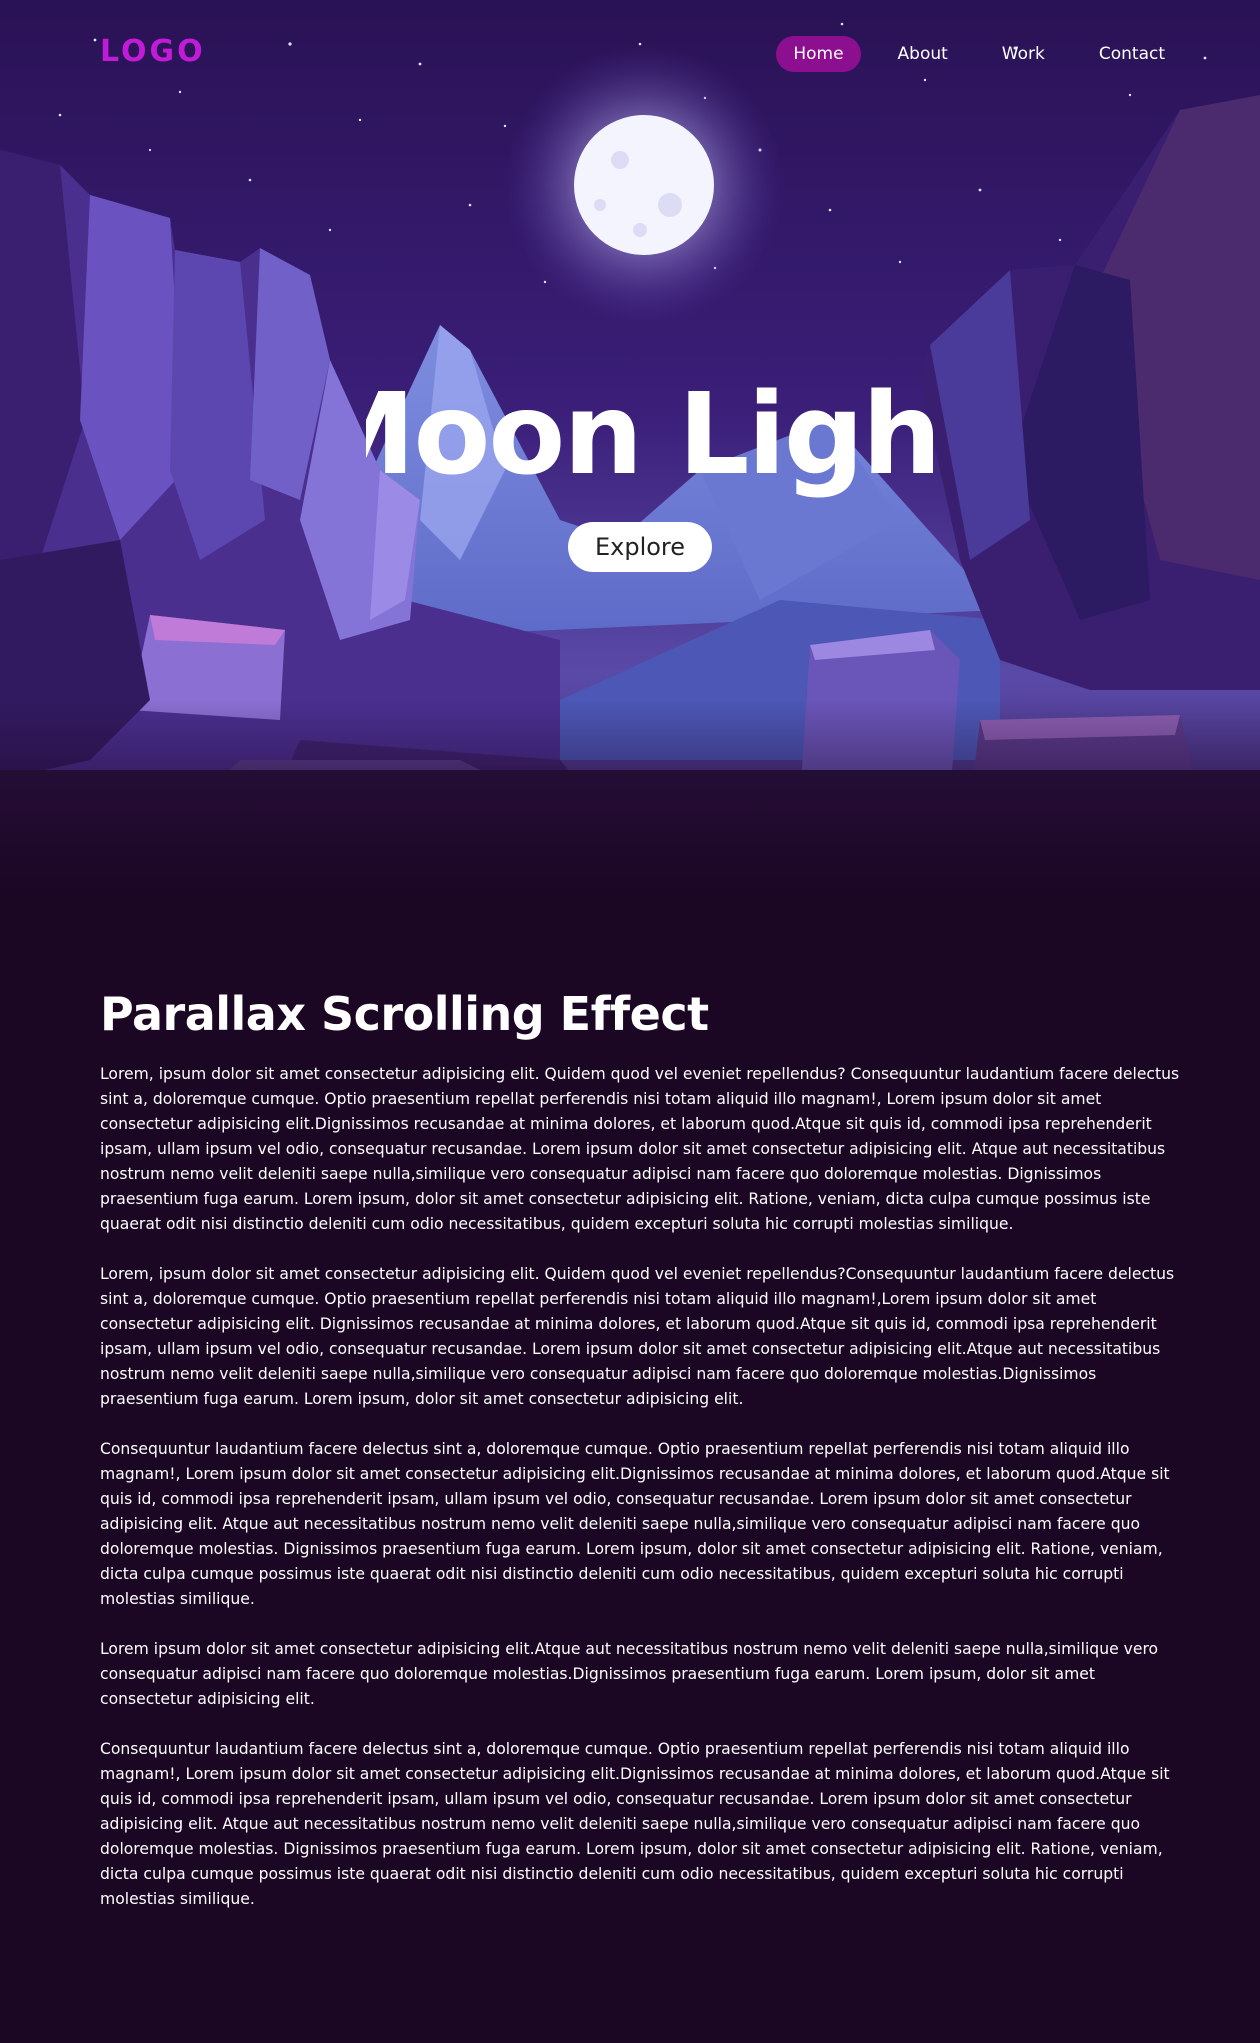  Describe the element at coordinates (644, 185) in the screenshot. I see `moon-illustration` at that location.